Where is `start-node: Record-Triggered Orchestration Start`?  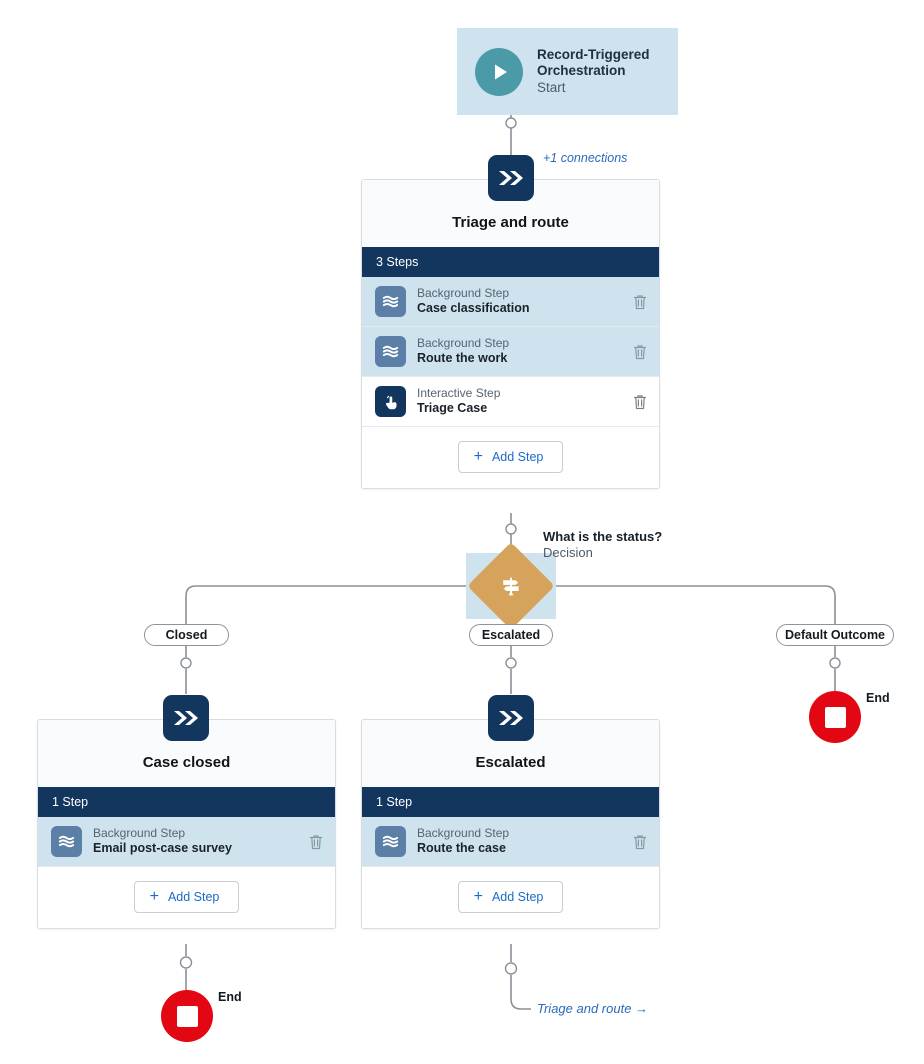
start-node: Record-Triggered Orchestration Start is located at coordinates (567, 71).